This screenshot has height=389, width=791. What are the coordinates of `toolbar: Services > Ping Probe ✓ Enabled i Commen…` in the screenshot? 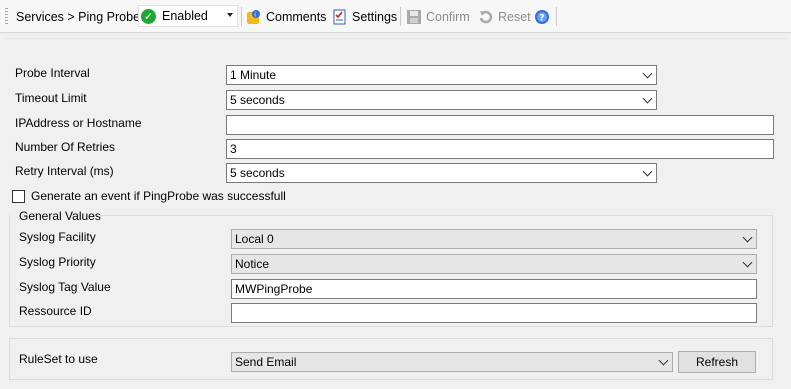 It's located at (395, 16).